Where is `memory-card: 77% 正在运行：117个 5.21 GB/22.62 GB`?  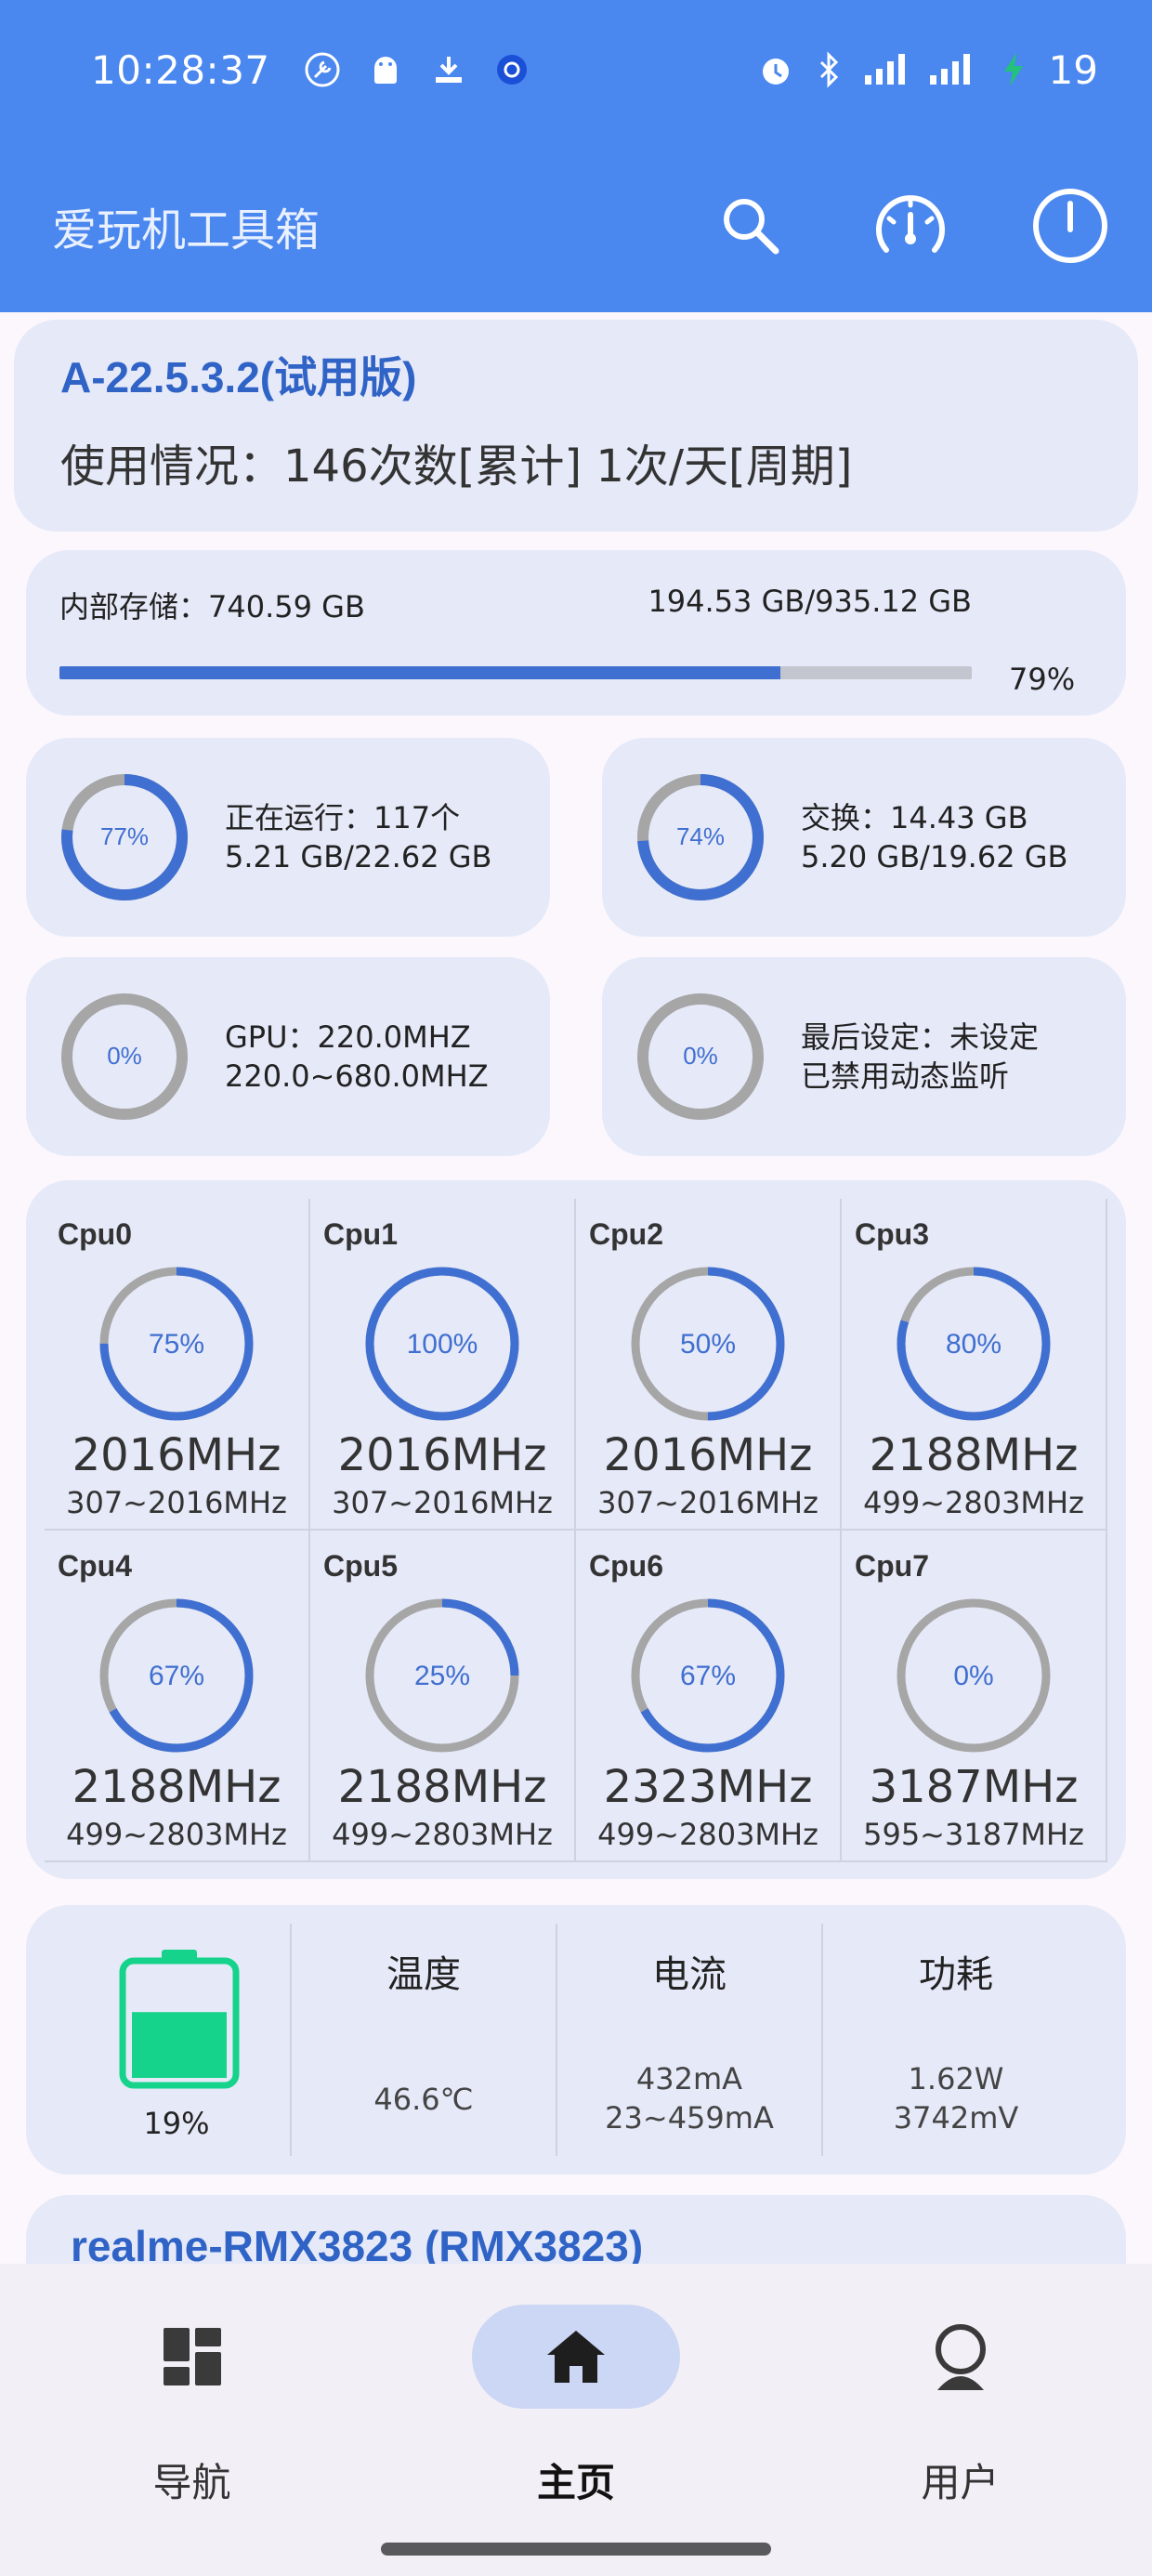
memory-card: 77% 正在运行：117个 5.21 GB/22.62 GB is located at coordinates (288, 837).